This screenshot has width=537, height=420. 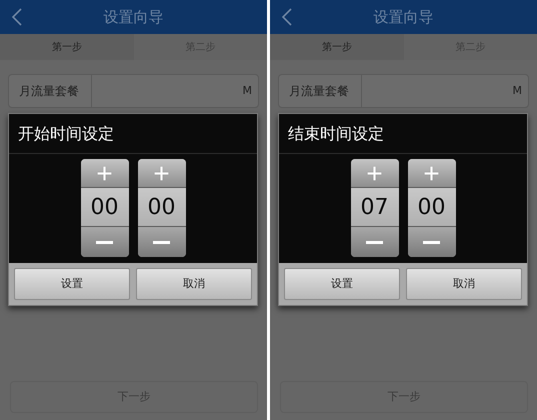 I want to click on dialog-title: 结束时间设定, so click(x=336, y=133).